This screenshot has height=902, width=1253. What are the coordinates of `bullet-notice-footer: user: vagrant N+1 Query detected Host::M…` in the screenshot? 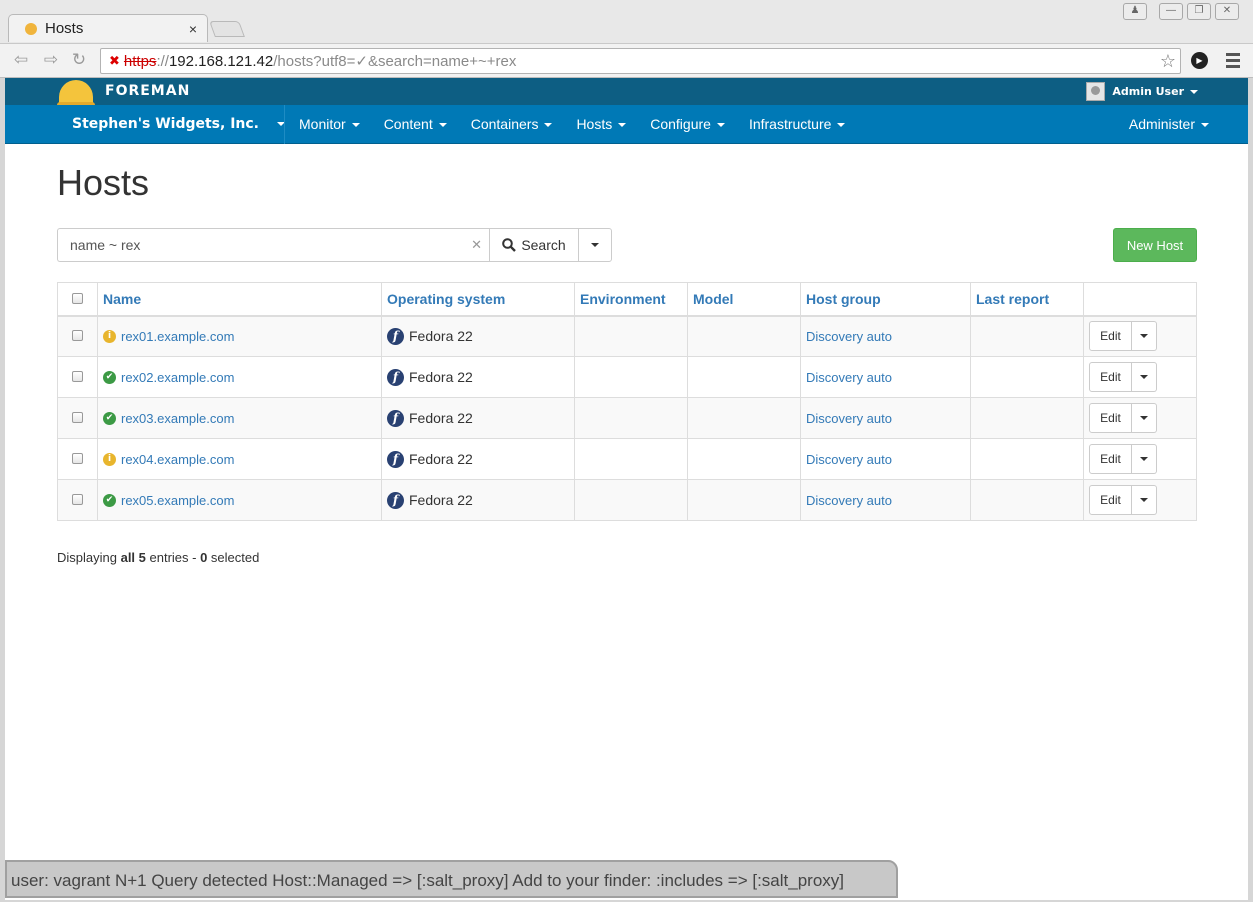 It's located at (451, 879).